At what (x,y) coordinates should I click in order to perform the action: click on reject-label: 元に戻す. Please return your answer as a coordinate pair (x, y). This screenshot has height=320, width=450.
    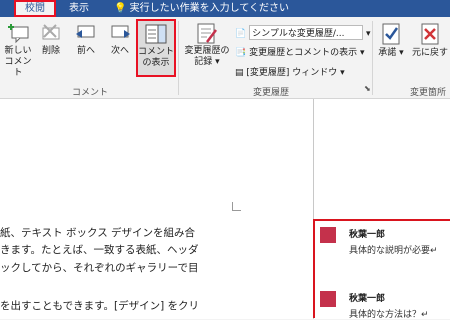
    Looking at the image, I should click on (429, 53).